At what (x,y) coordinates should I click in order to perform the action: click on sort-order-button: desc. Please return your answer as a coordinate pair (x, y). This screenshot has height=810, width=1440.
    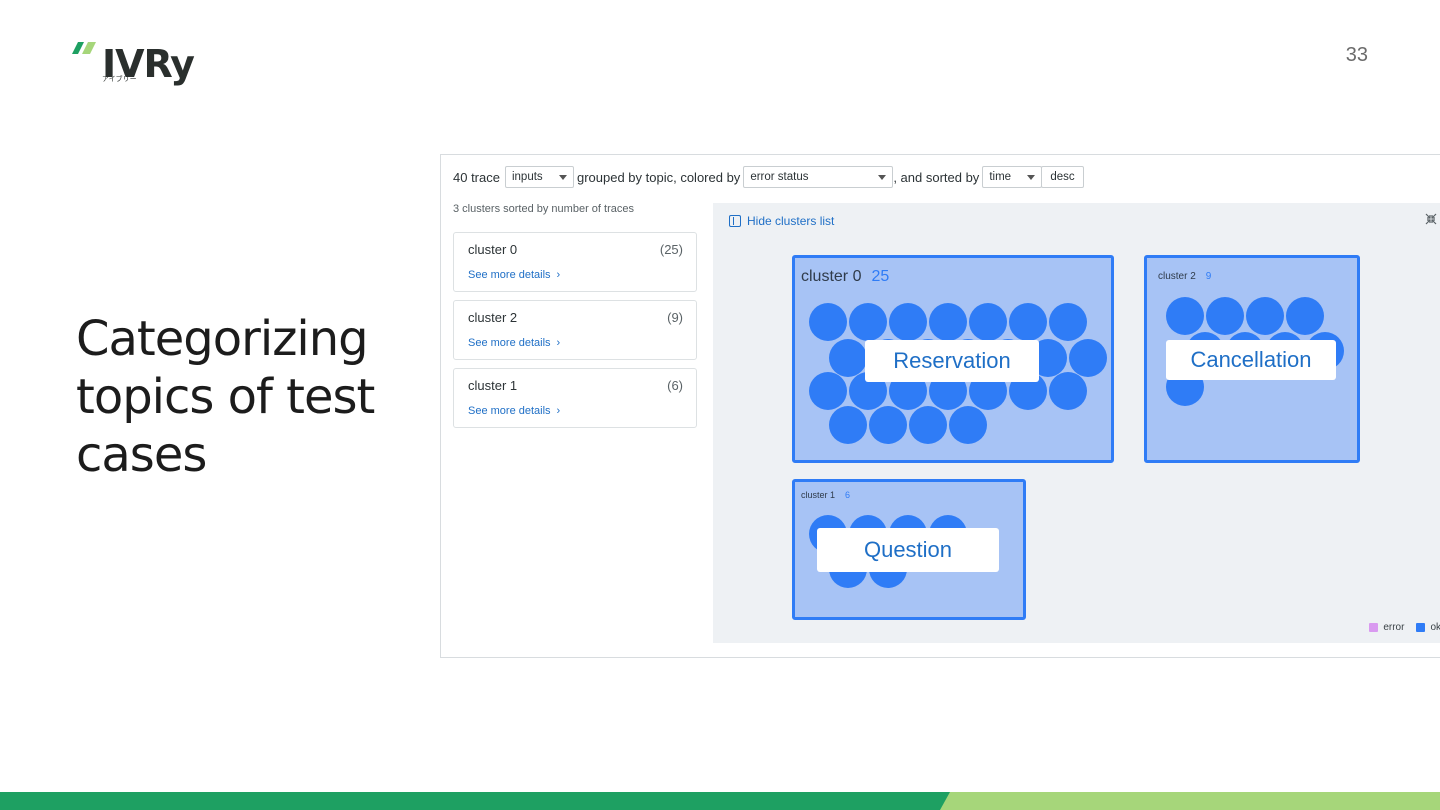
    Looking at the image, I should click on (1062, 177).